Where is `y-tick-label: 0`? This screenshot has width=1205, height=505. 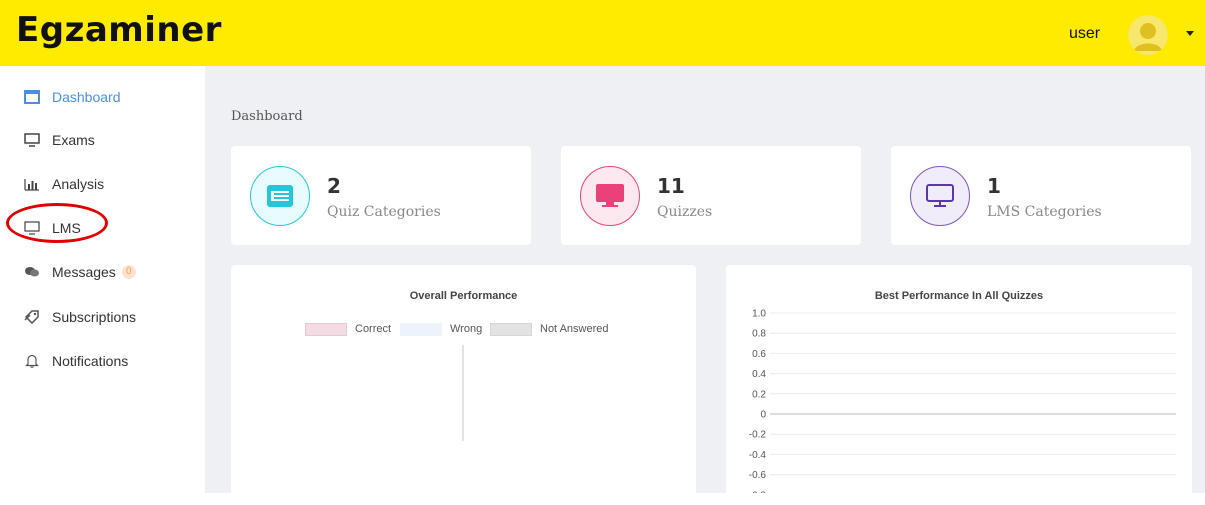
y-tick-label: 0 is located at coordinates (763, 415).